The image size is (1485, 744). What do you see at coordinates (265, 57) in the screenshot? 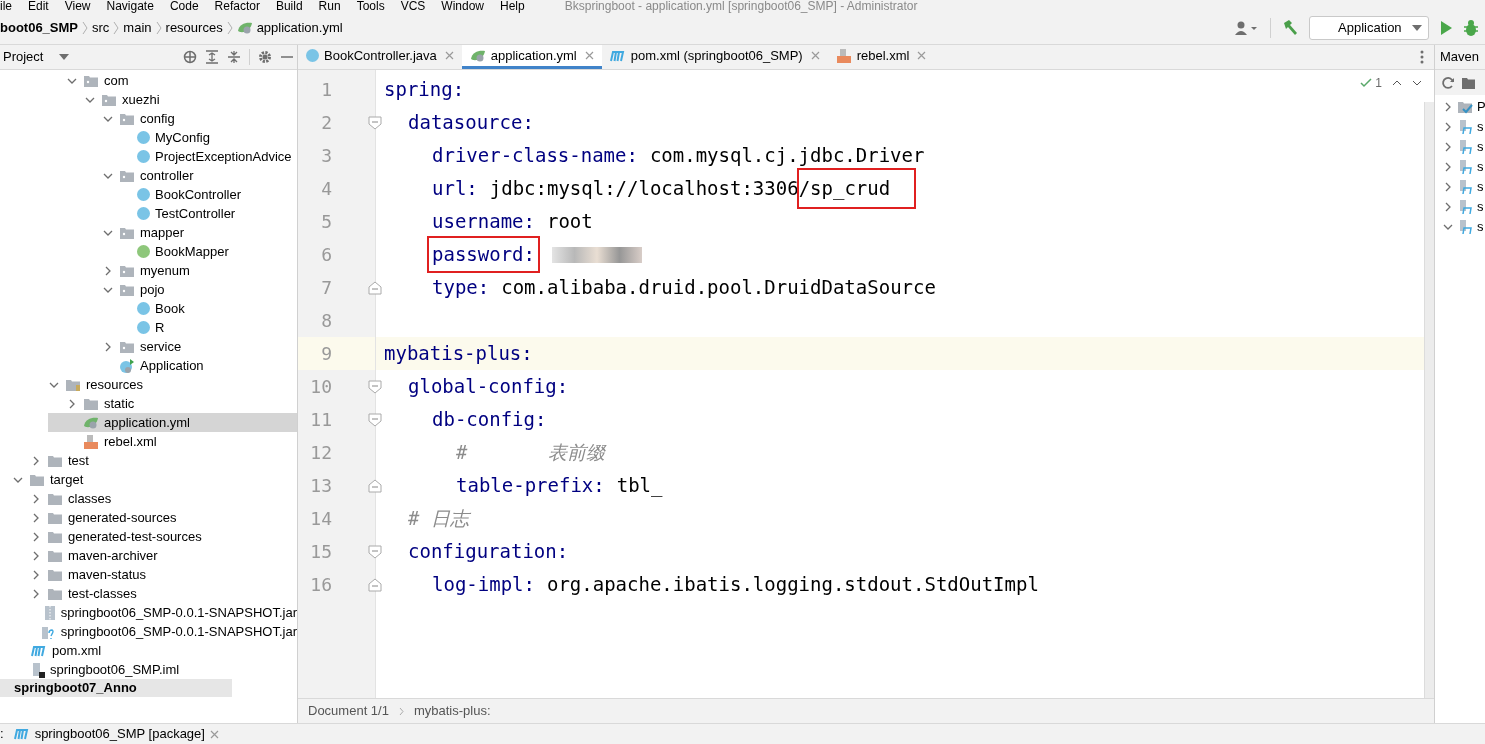
I see `settings-icon` at bounding box center [265, 57].